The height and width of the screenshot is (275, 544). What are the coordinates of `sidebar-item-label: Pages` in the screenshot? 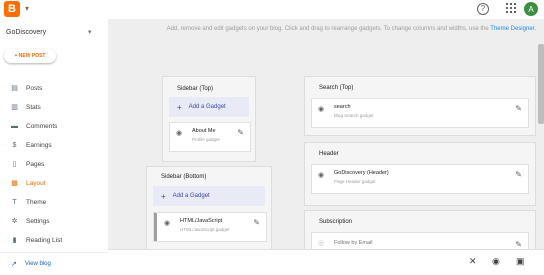 It's located at (35, 164).